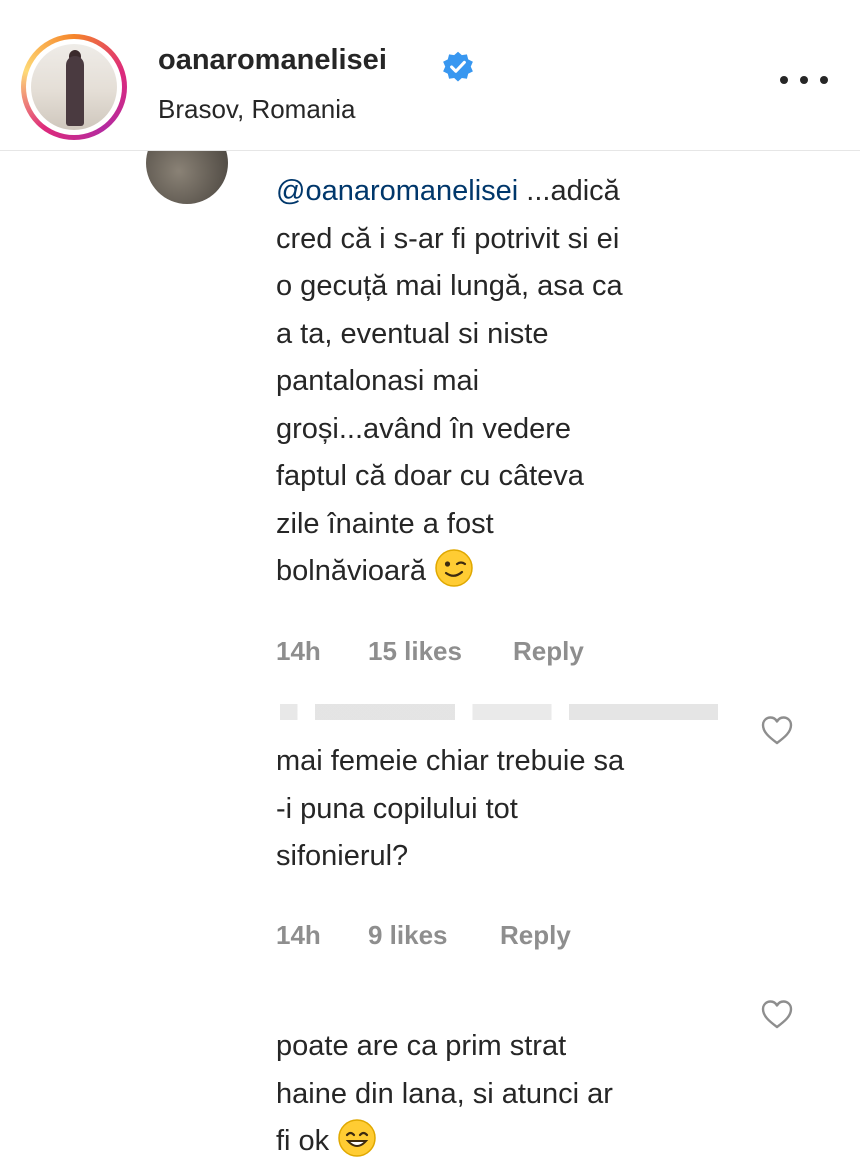 The height and width of the screenshot is (1166, 860). I want to click on mention-link: @oanaromanelisei, so click(397, 191).